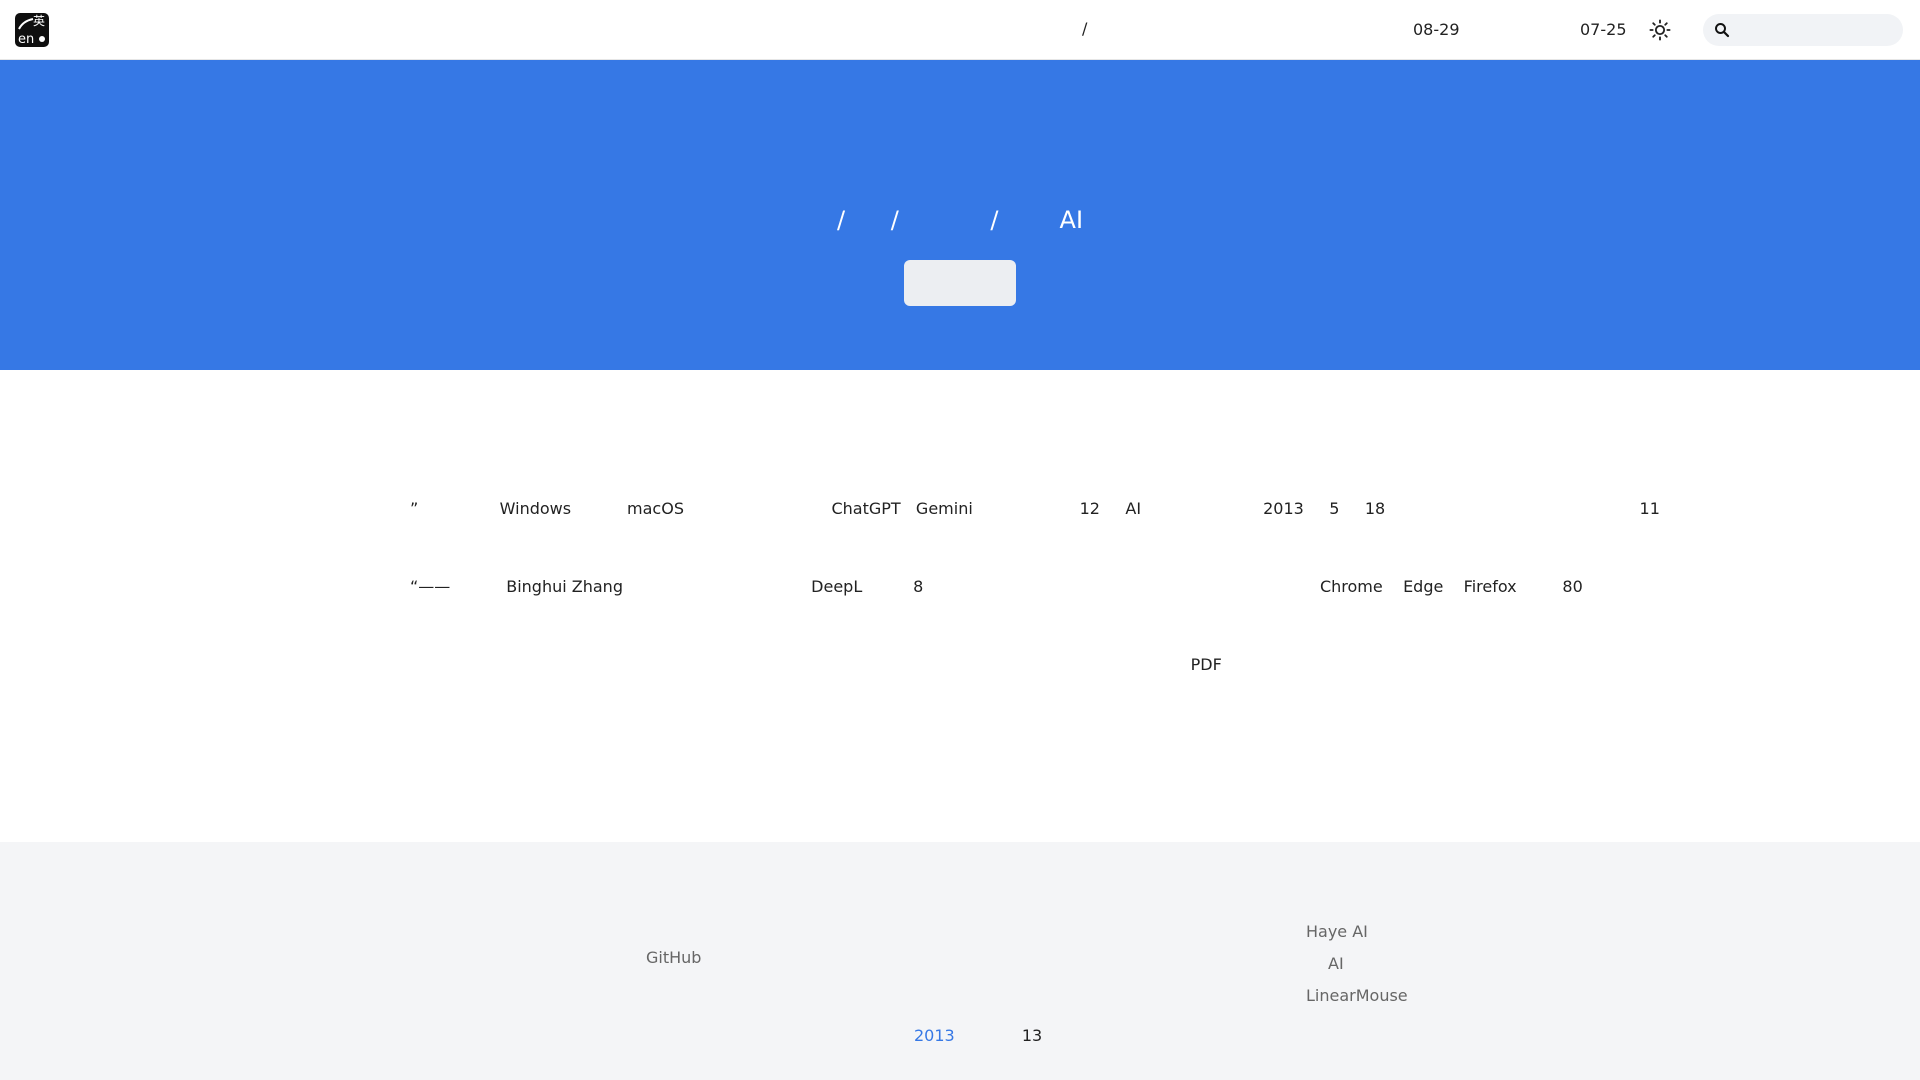  What do you see at coordinates (1357, 996) in the screenshot?
I see `footer-link-linearmouse: LinearMouse` at bounding box center [1357, 996].